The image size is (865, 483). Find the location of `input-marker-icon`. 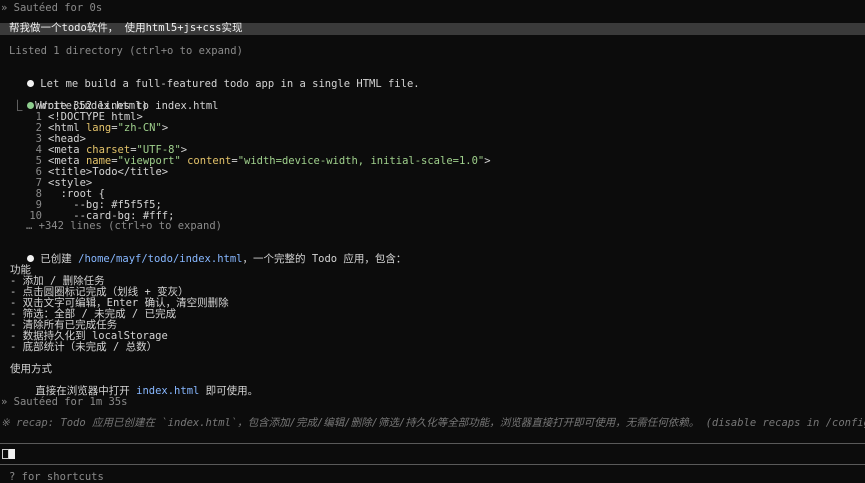

input-marker-icon is located at coordinates (5, 454).